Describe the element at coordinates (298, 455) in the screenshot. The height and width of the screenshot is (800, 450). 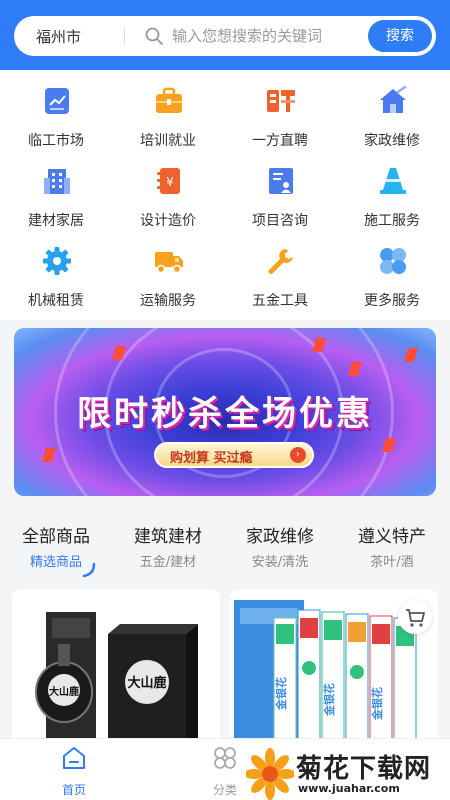
I see `chevron-right-icon: ›` at that location.